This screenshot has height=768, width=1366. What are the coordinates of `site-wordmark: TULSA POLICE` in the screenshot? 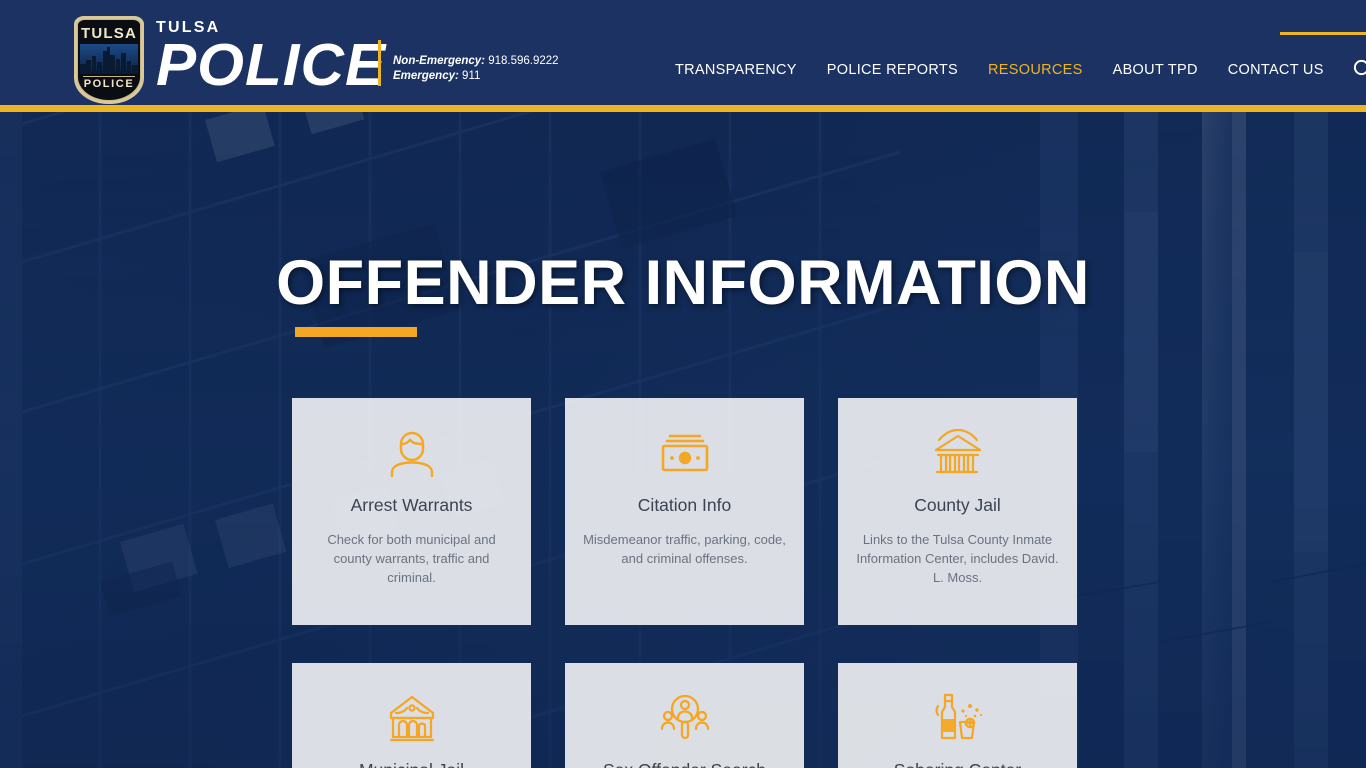 It's located at (271, 57).